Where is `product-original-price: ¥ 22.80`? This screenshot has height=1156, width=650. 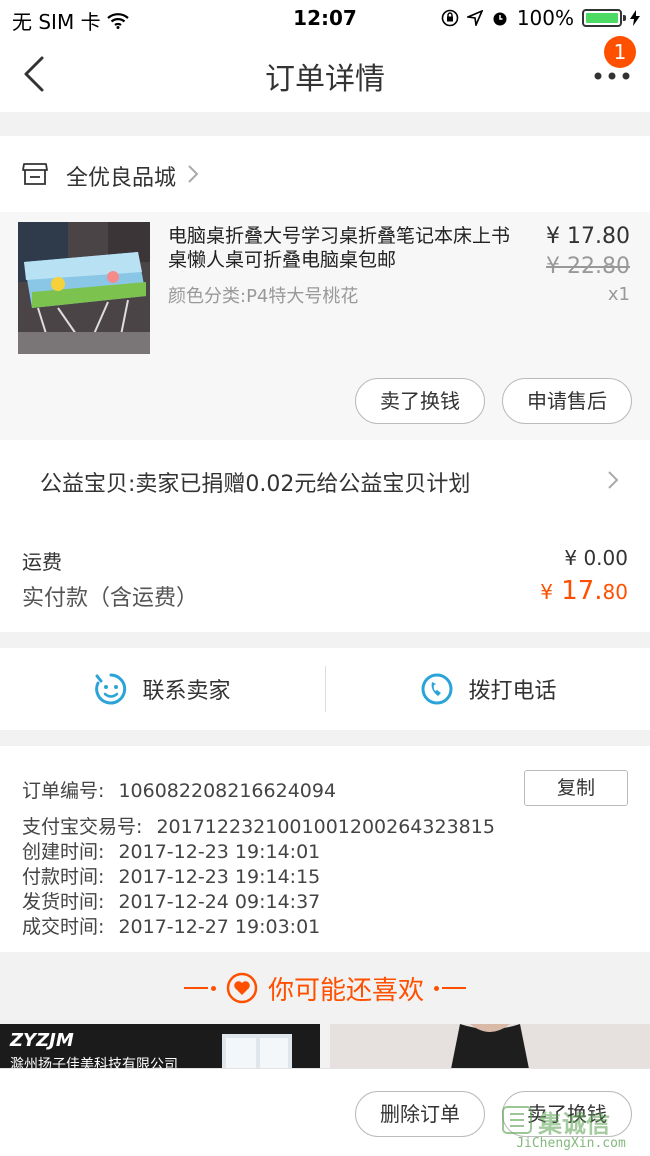 product-original-price: ¥ 22.80 is located at coordinates (588, 266).